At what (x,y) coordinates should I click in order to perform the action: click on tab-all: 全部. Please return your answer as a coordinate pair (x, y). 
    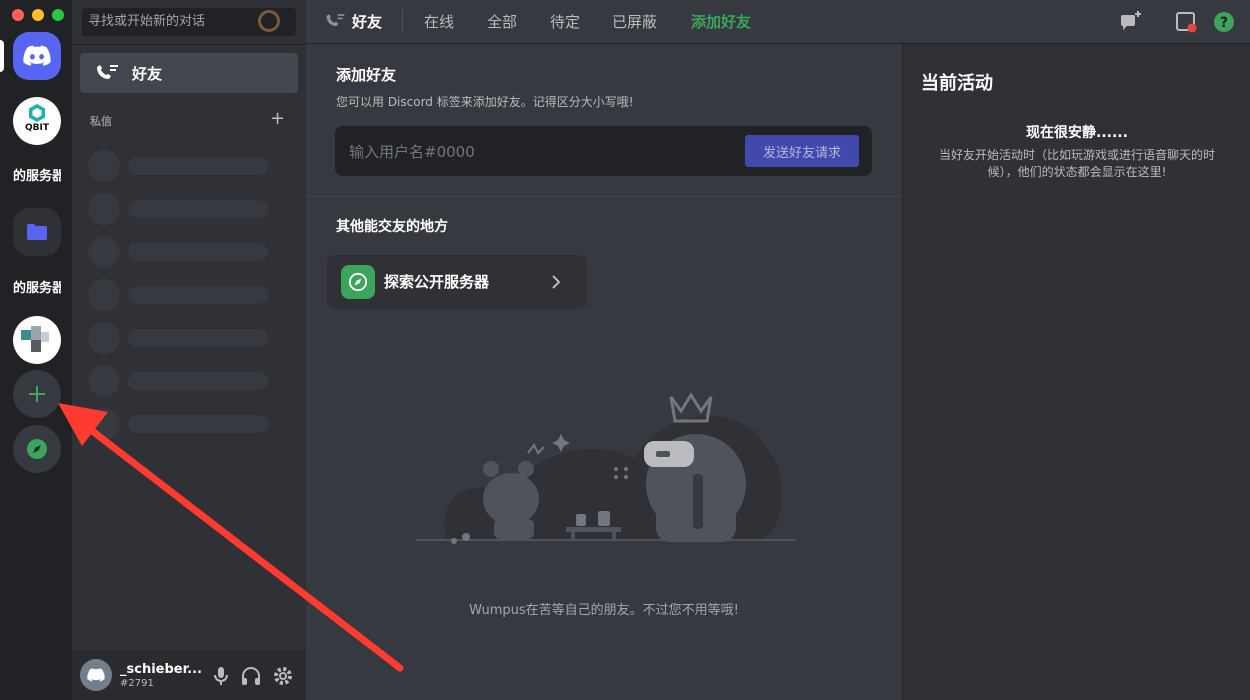
    Looking at the image, I should click on (502, 21).